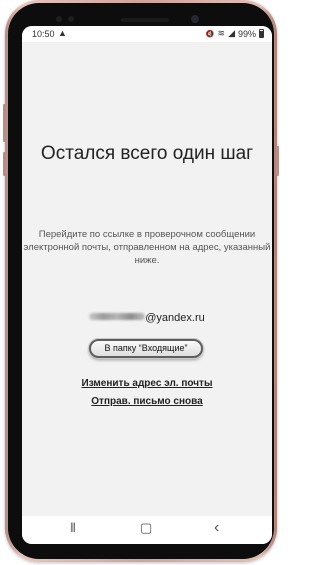 The width and height of the screenshot is (320, 565). Describe the element at coordinates (221, 33) in the screenshot. I see `wifi-icon: ≋` at that location.